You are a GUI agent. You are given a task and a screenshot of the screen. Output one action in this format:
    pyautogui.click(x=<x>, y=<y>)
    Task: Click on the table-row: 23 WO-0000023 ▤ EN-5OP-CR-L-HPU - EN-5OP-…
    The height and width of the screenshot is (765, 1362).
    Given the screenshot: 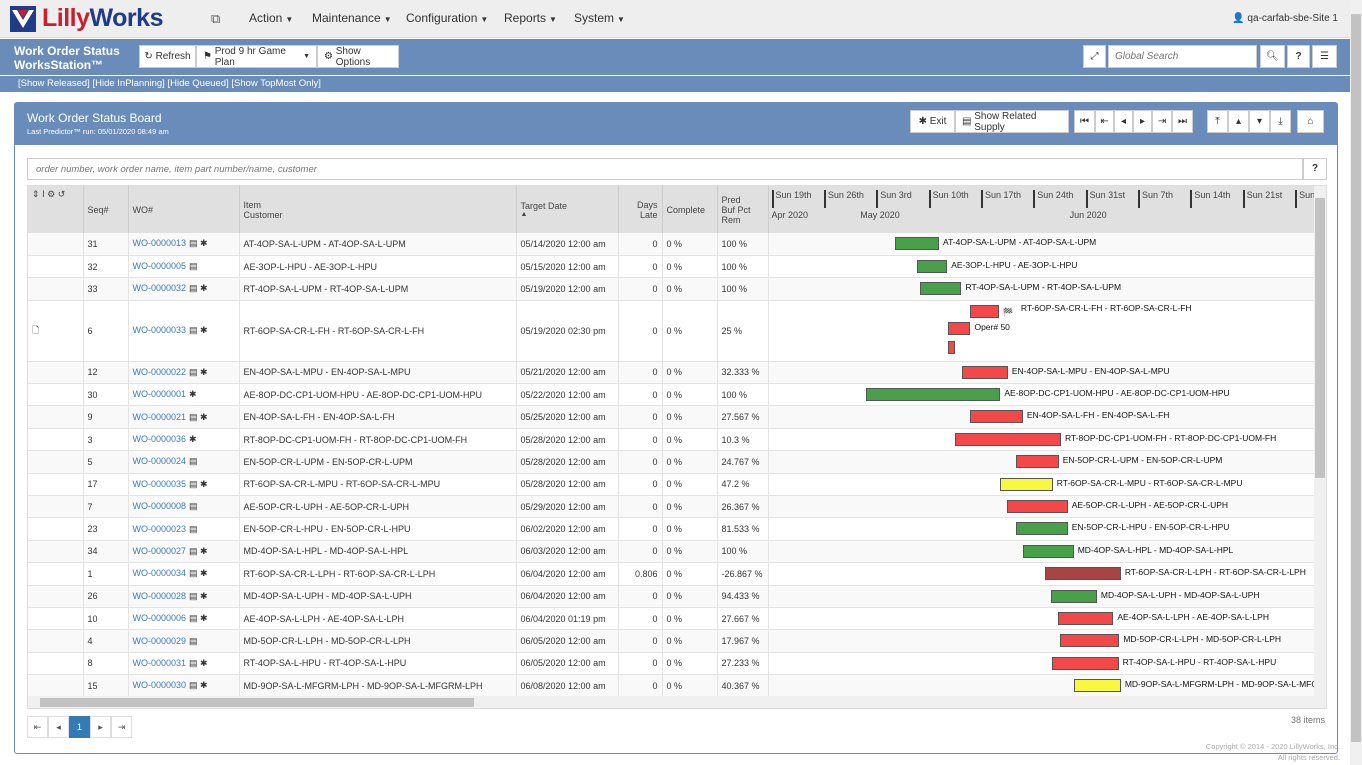 What is the action you would take?
    pyautogui.click(x=673, y=529)
    